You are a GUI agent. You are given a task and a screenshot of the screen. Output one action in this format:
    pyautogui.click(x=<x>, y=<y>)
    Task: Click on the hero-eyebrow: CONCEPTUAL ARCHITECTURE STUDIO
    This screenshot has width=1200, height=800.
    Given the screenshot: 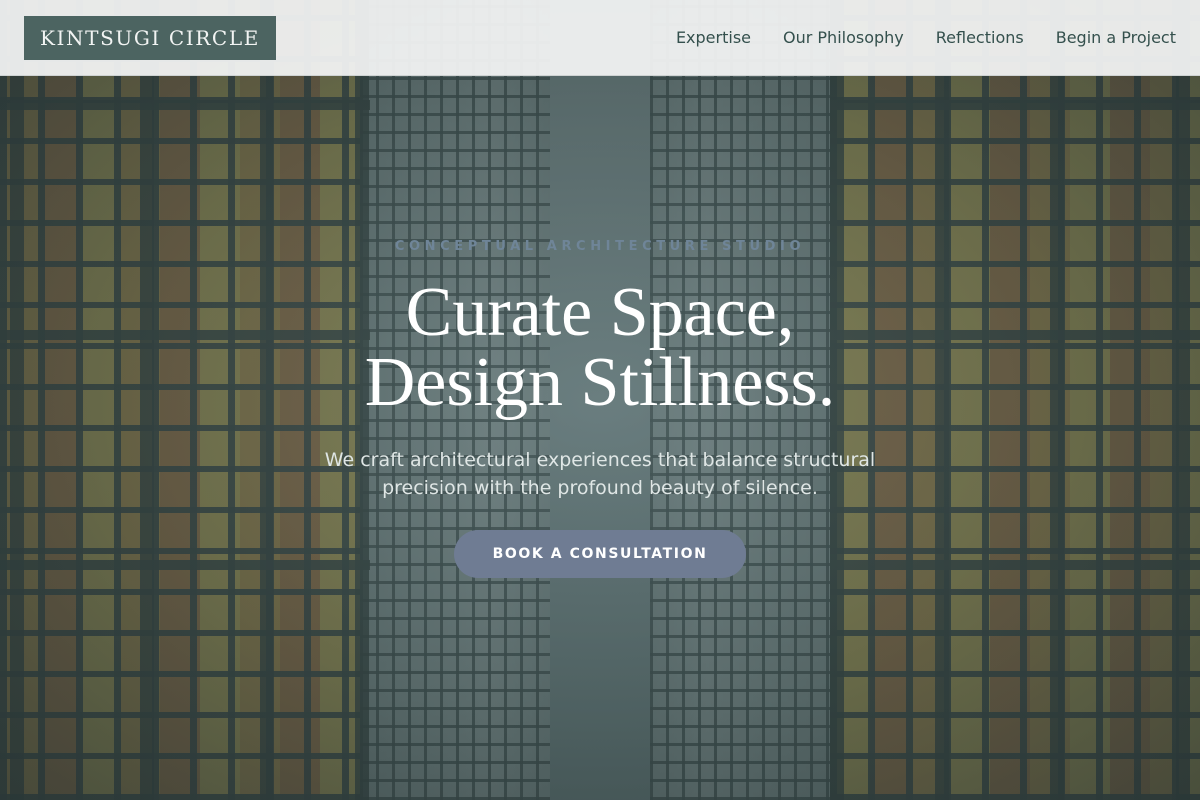 What is the action you would take?
    pyautogui.click(x=600, y=246)
    